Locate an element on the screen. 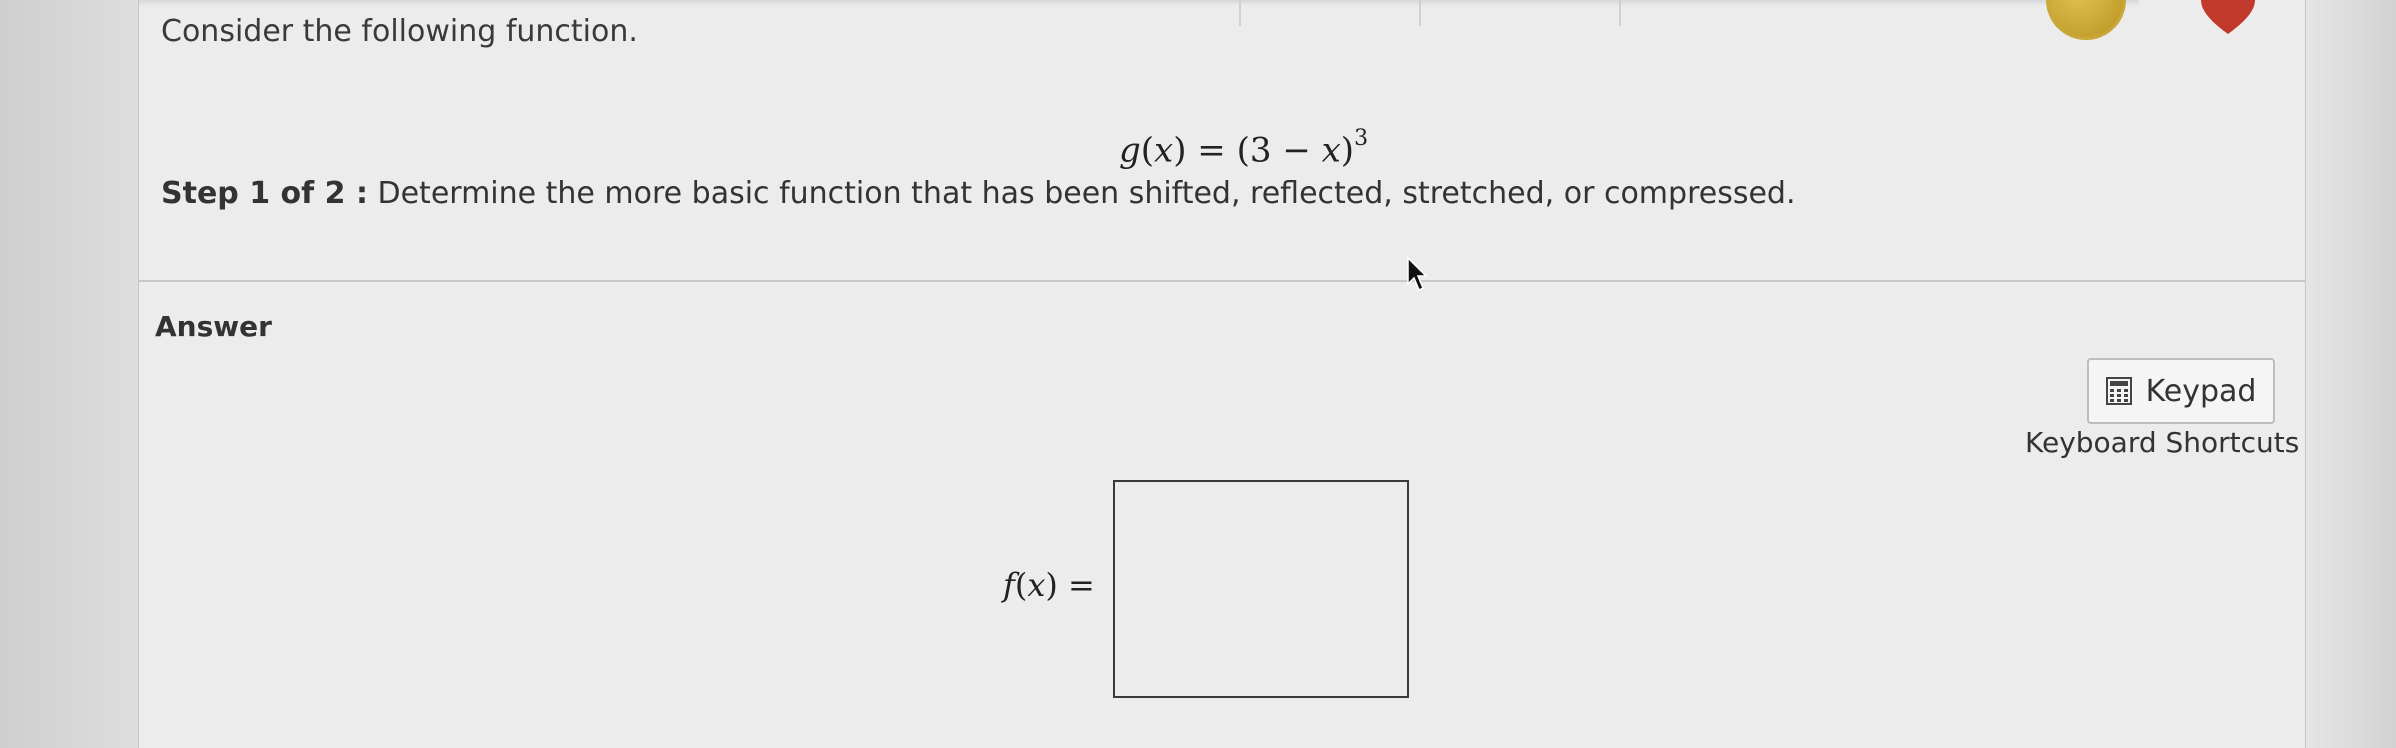  top-tab-strip is located at coordinates (1139, 3).